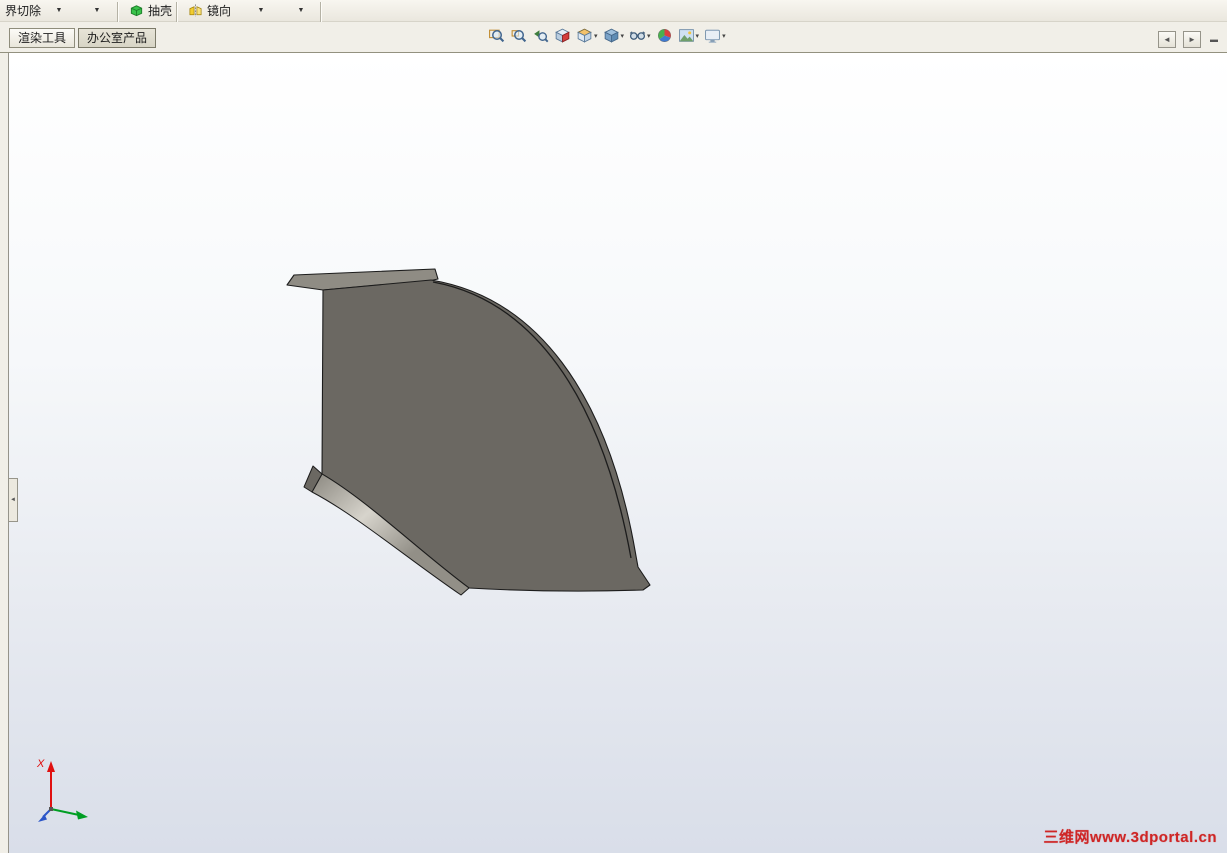 The height and width of the screenshot is (853, 1227). I want to click on hide-show-items-icon, so click(637, 35).